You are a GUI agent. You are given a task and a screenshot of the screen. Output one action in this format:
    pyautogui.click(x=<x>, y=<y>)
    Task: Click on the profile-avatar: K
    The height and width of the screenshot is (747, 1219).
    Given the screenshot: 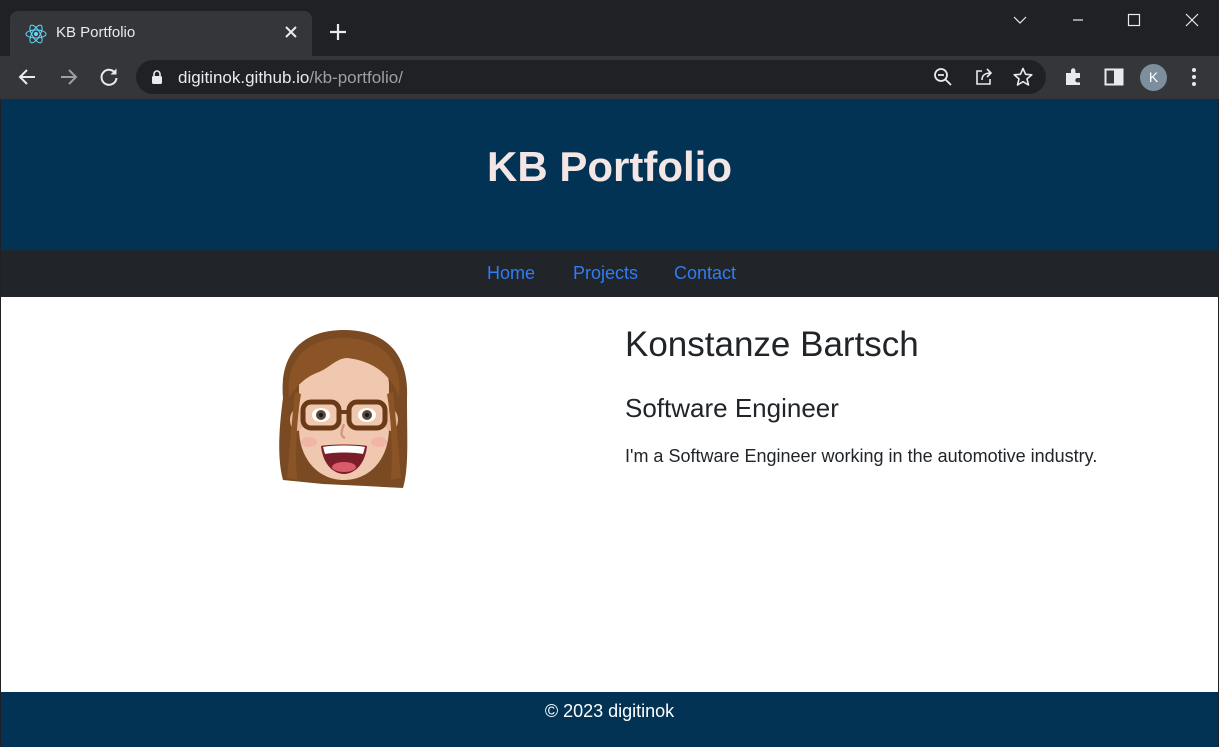 What is the action you would take?
    pyautogui.click(x=1153, y=77)
    